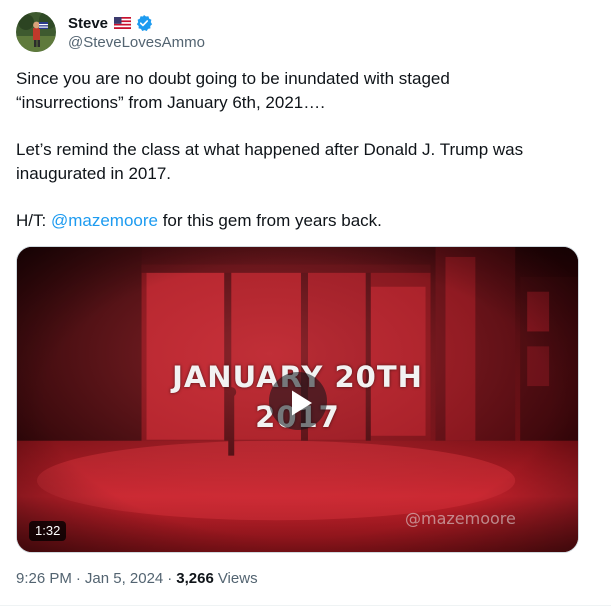 The height and width of the screenshot is (607, 611). I want to click on ht-suffix: for this gem from years back., so click(269, 220).